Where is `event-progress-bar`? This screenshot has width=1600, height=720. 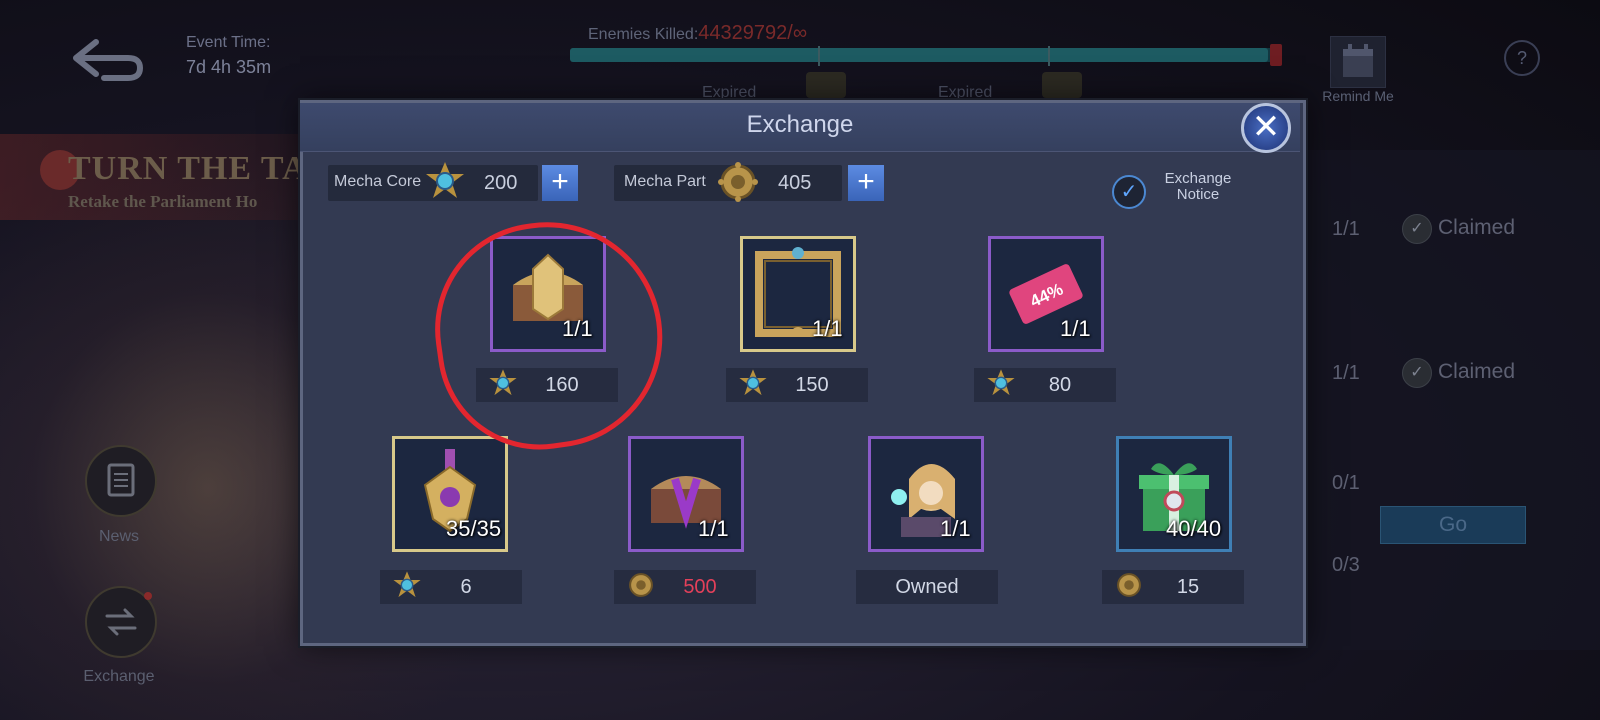 event-progress-bar is located at coordinates (926, 55).